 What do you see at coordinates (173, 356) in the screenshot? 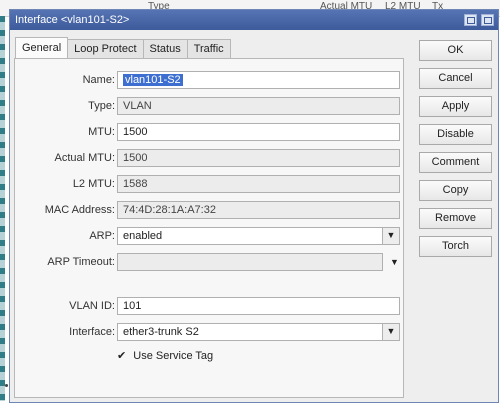
I see `use-service-tag-label: Use Service Tag` at bounding box center [173, 356].